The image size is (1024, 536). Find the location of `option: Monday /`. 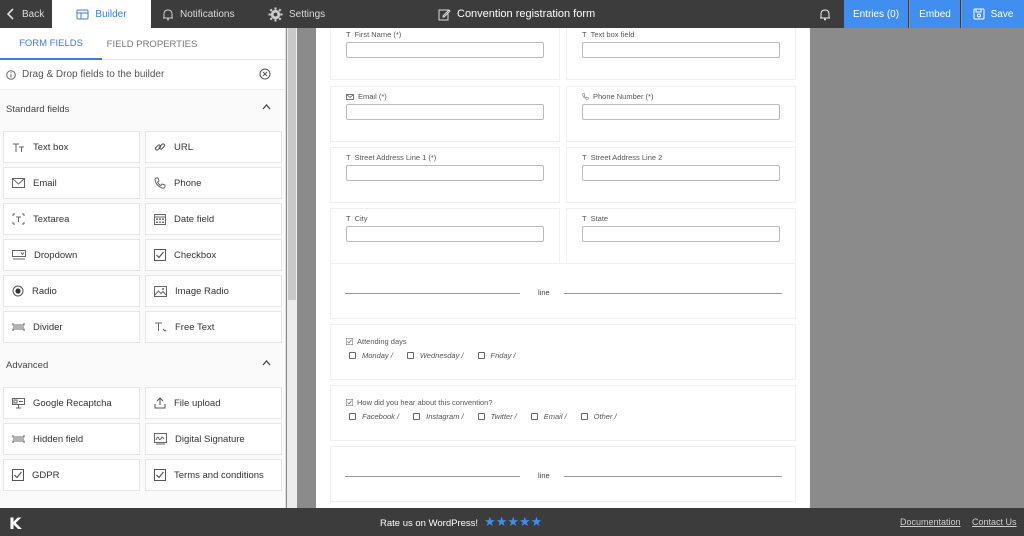

option: Monday / is located at coordinates (371, 355).